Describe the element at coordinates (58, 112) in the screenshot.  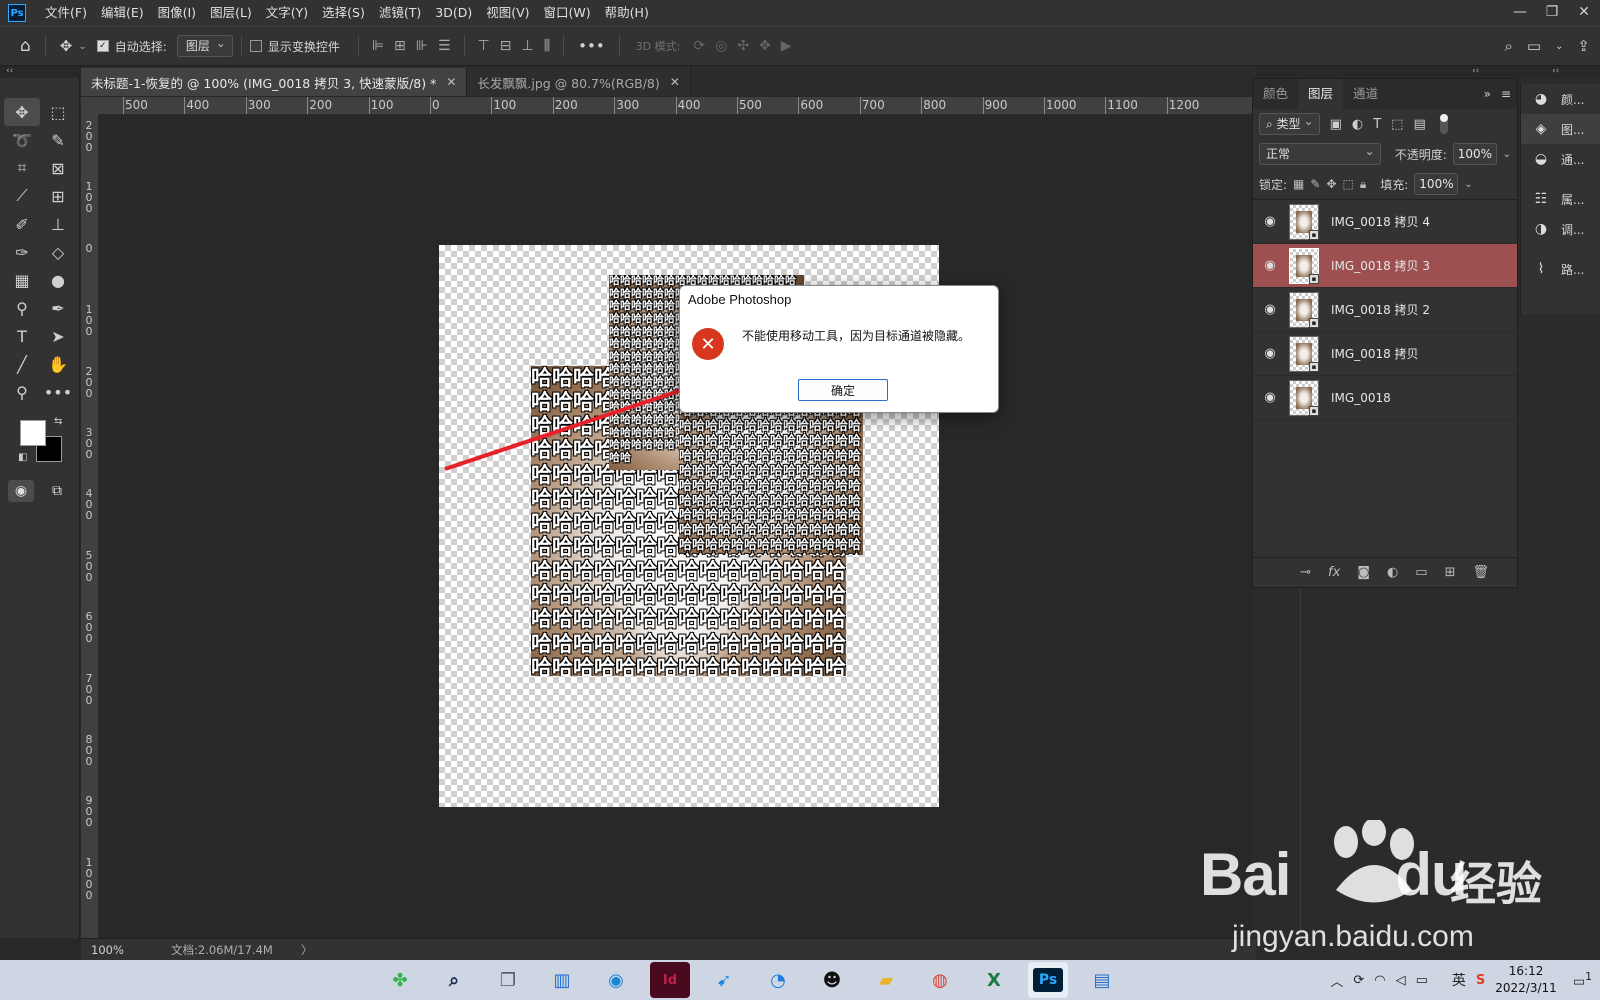
I see `marquee-tool-icon: ⬚` at that location.